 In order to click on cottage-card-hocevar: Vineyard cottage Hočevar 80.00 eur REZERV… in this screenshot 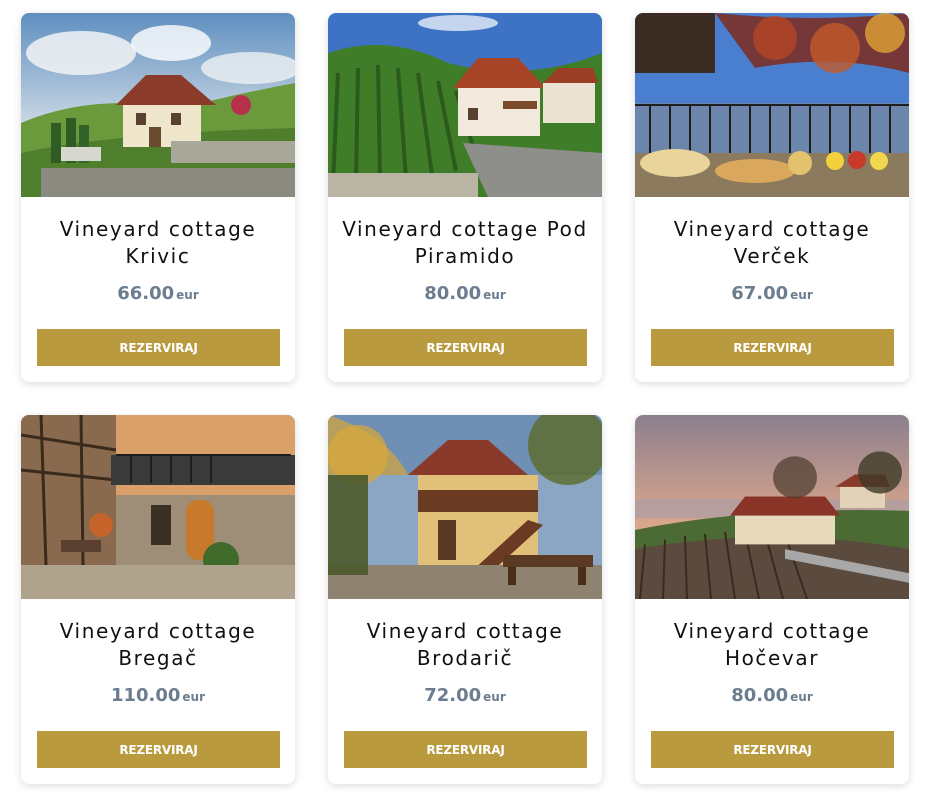, I will do `click(772, 599)`.